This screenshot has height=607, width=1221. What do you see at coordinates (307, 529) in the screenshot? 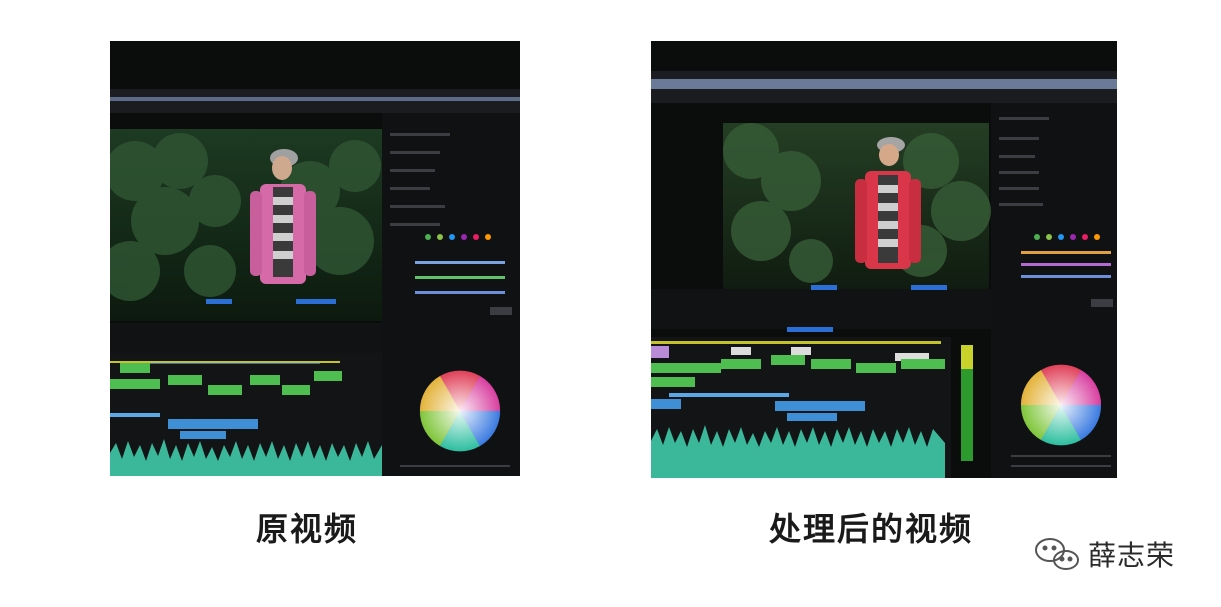
I see `original-video-caption: 原视频` at bounding box center [307, 529].